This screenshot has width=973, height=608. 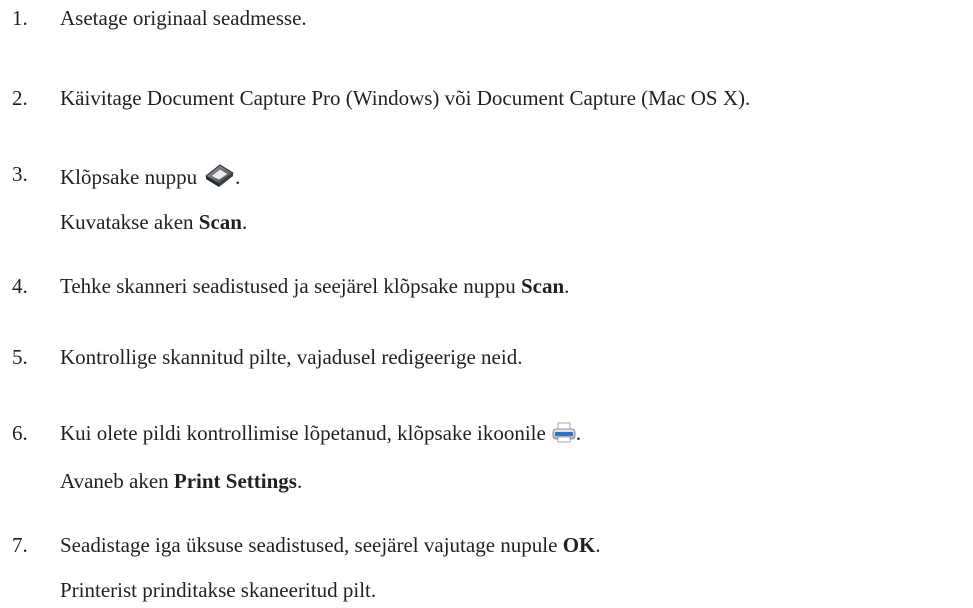 What do you see at coordinates (20, 18) in the screenshot?
I see `step-number: 1.` at bounding box center [20, 18].